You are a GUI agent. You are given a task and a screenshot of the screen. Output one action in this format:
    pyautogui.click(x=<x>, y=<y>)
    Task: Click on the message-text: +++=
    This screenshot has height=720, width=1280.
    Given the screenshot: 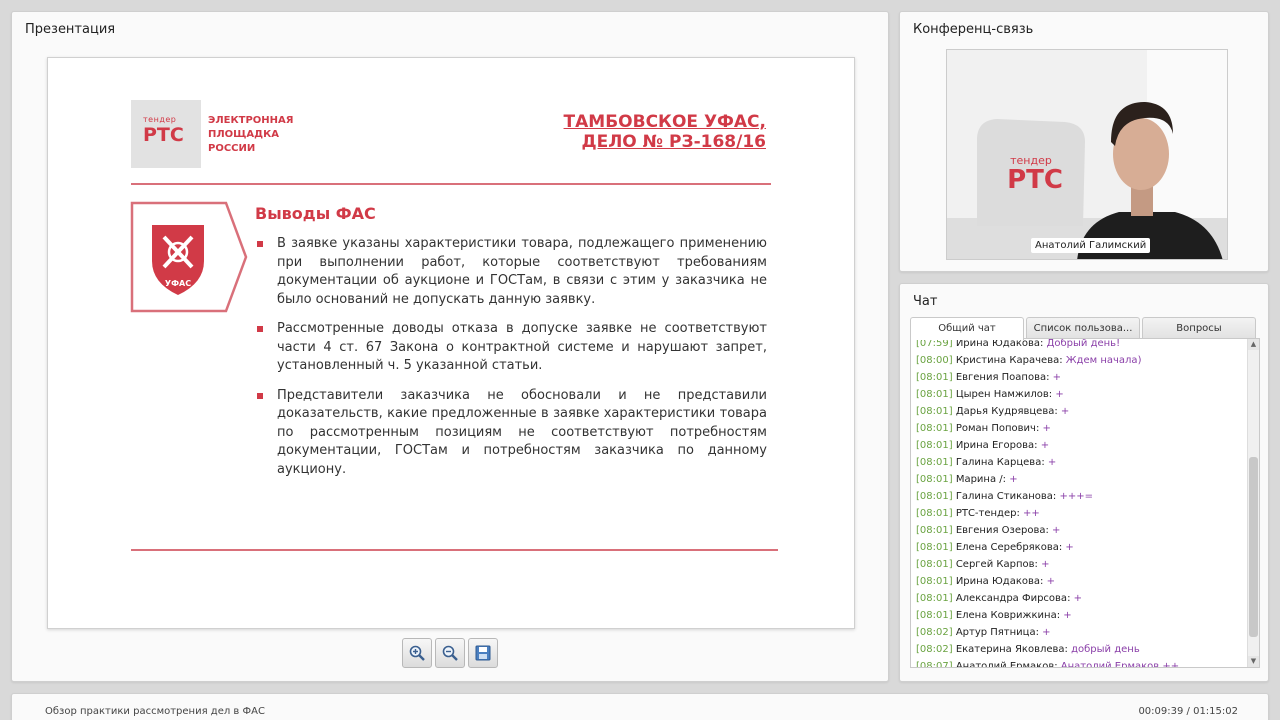 What is the action you would take?
    pyautogui.click(x=1076, y=496)
    